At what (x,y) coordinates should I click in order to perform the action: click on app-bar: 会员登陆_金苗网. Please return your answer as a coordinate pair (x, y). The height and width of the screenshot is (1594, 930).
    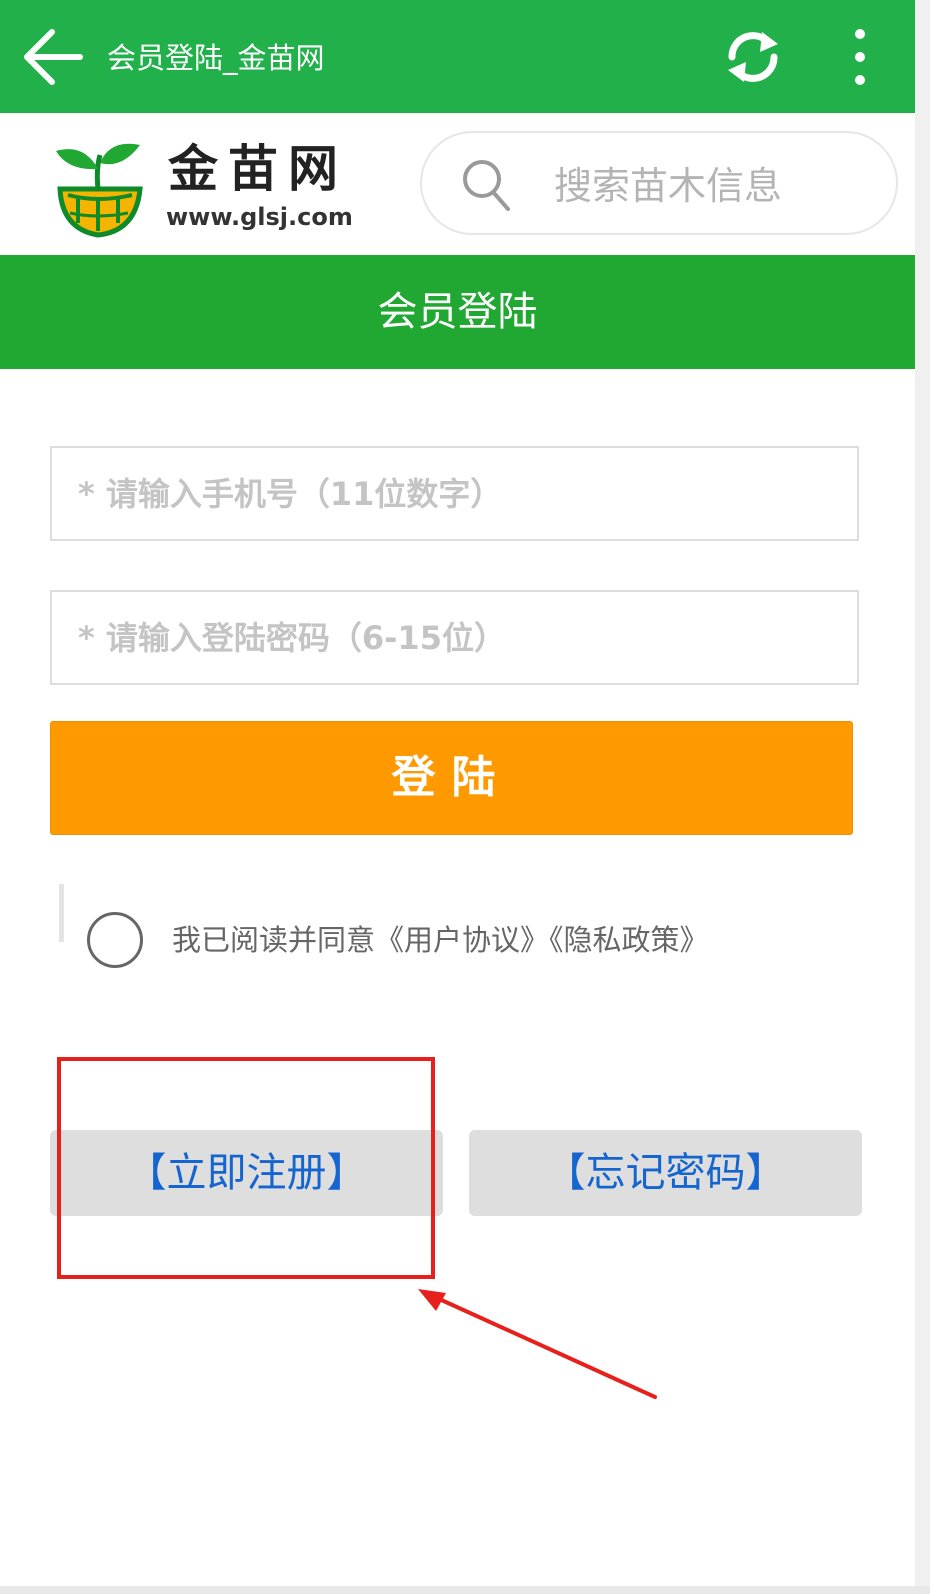
    Looking at the image, I should click on (457, 56).